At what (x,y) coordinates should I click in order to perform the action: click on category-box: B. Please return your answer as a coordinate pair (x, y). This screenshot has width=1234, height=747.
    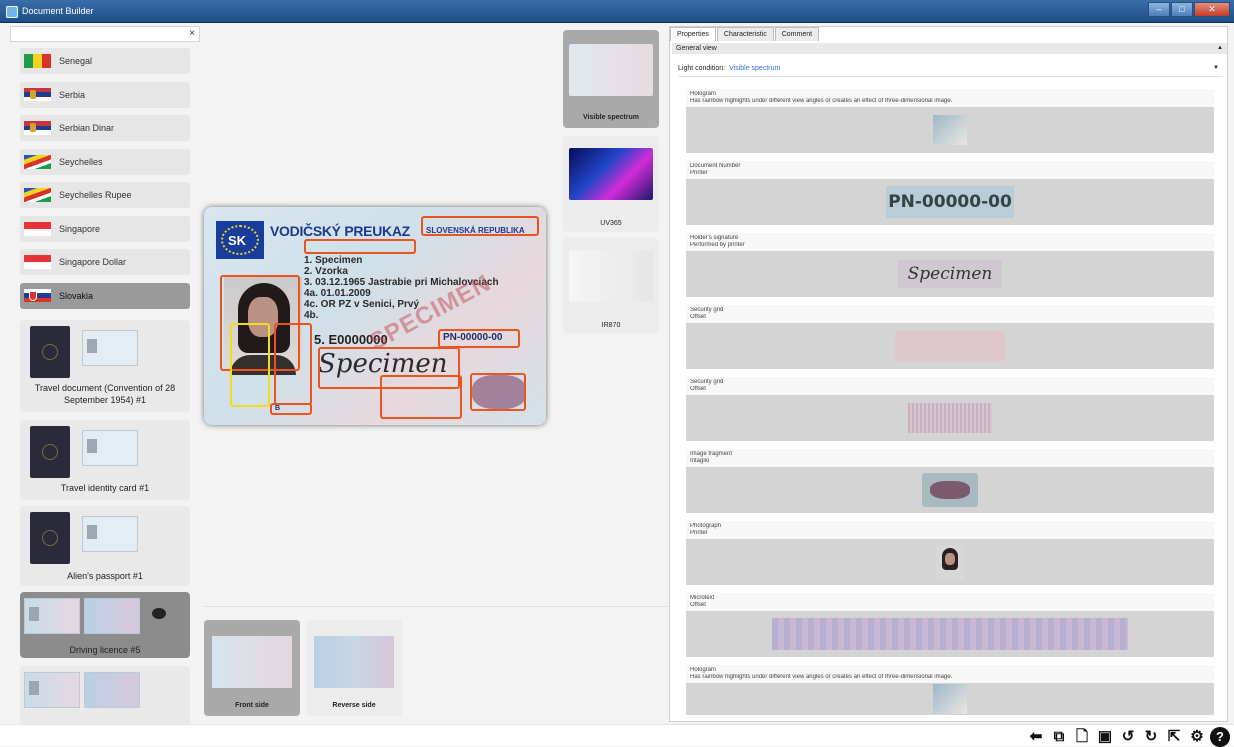
    Looking at the image, I should click on (291, 409).